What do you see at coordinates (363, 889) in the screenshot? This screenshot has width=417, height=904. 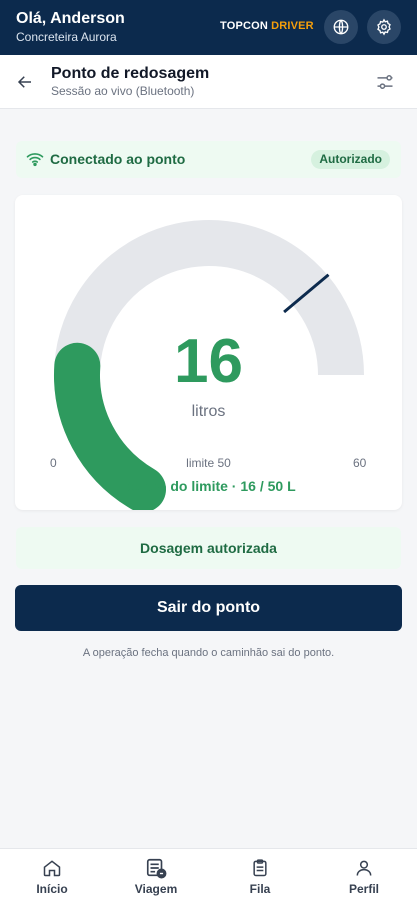 I see `nav-label: Perfil` at bounding box center [363, 889].